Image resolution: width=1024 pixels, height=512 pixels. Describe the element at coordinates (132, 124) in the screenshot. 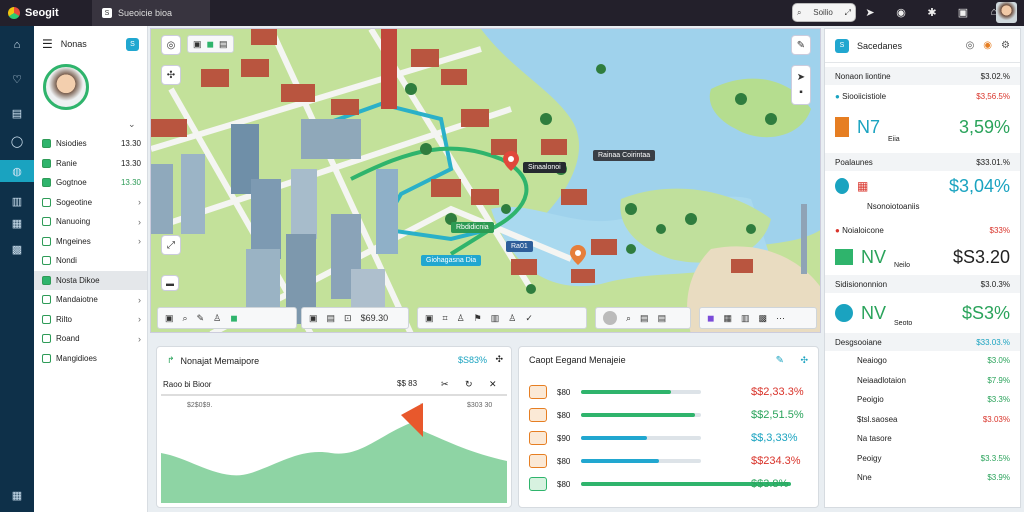

I see `chevron-down-icon: ⌄` at that location.